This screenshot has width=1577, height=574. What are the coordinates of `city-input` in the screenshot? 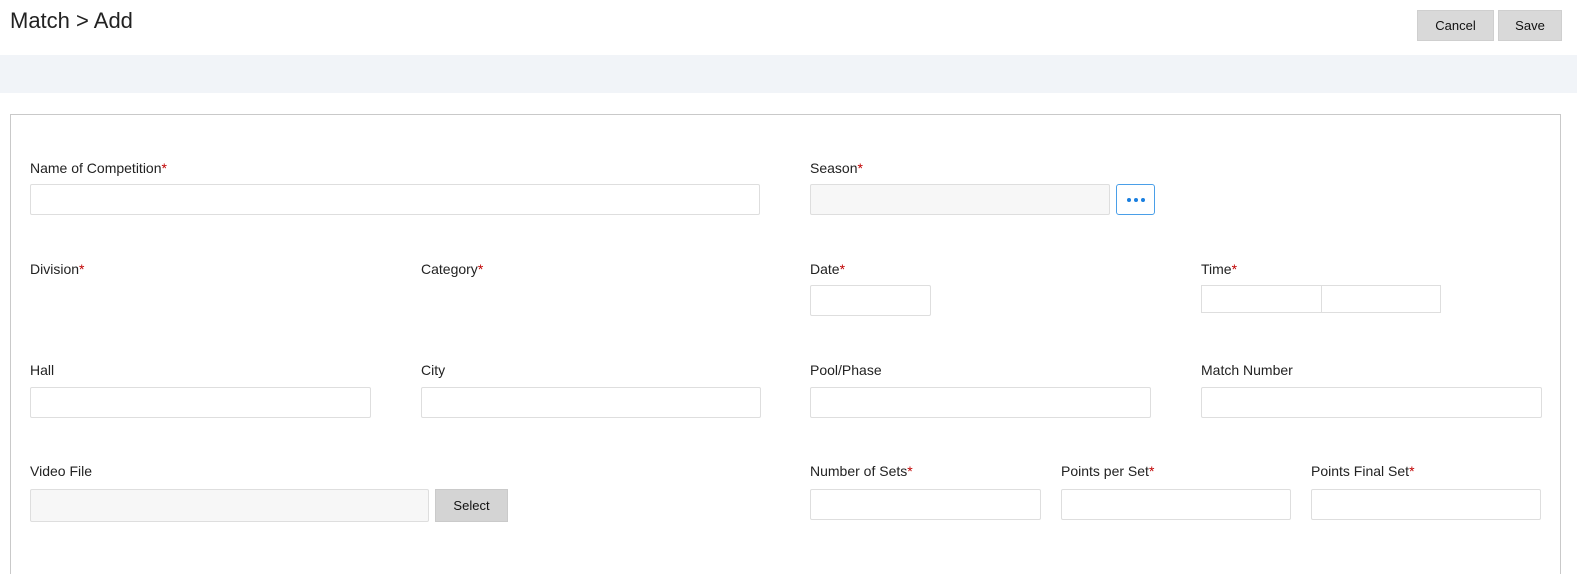 It's located at (591, 402).